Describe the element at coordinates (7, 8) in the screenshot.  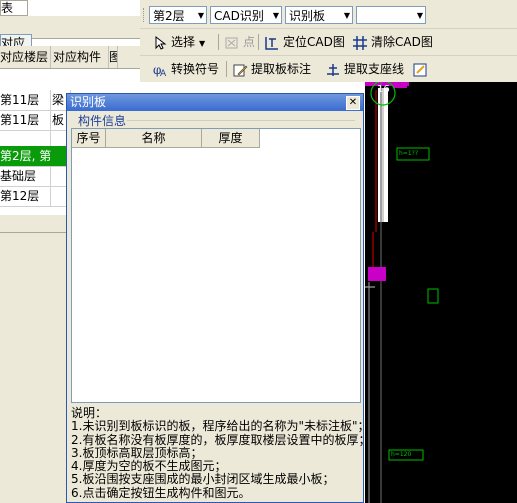
I see `table-tab-label: 表` at that location.